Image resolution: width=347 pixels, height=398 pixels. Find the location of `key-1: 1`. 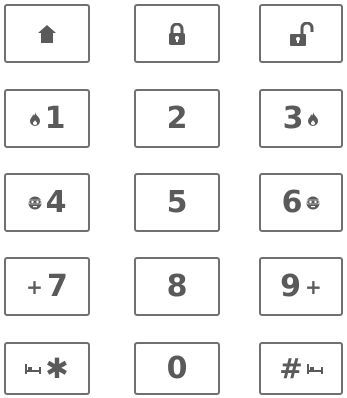

key-1: 1 is located at coordinates (47, 118).